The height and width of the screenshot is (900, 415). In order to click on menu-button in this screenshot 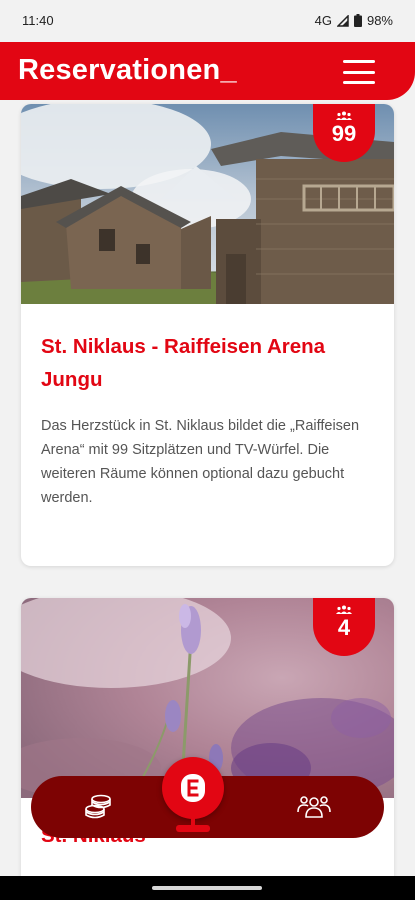, I will do `click(359, 72)`.